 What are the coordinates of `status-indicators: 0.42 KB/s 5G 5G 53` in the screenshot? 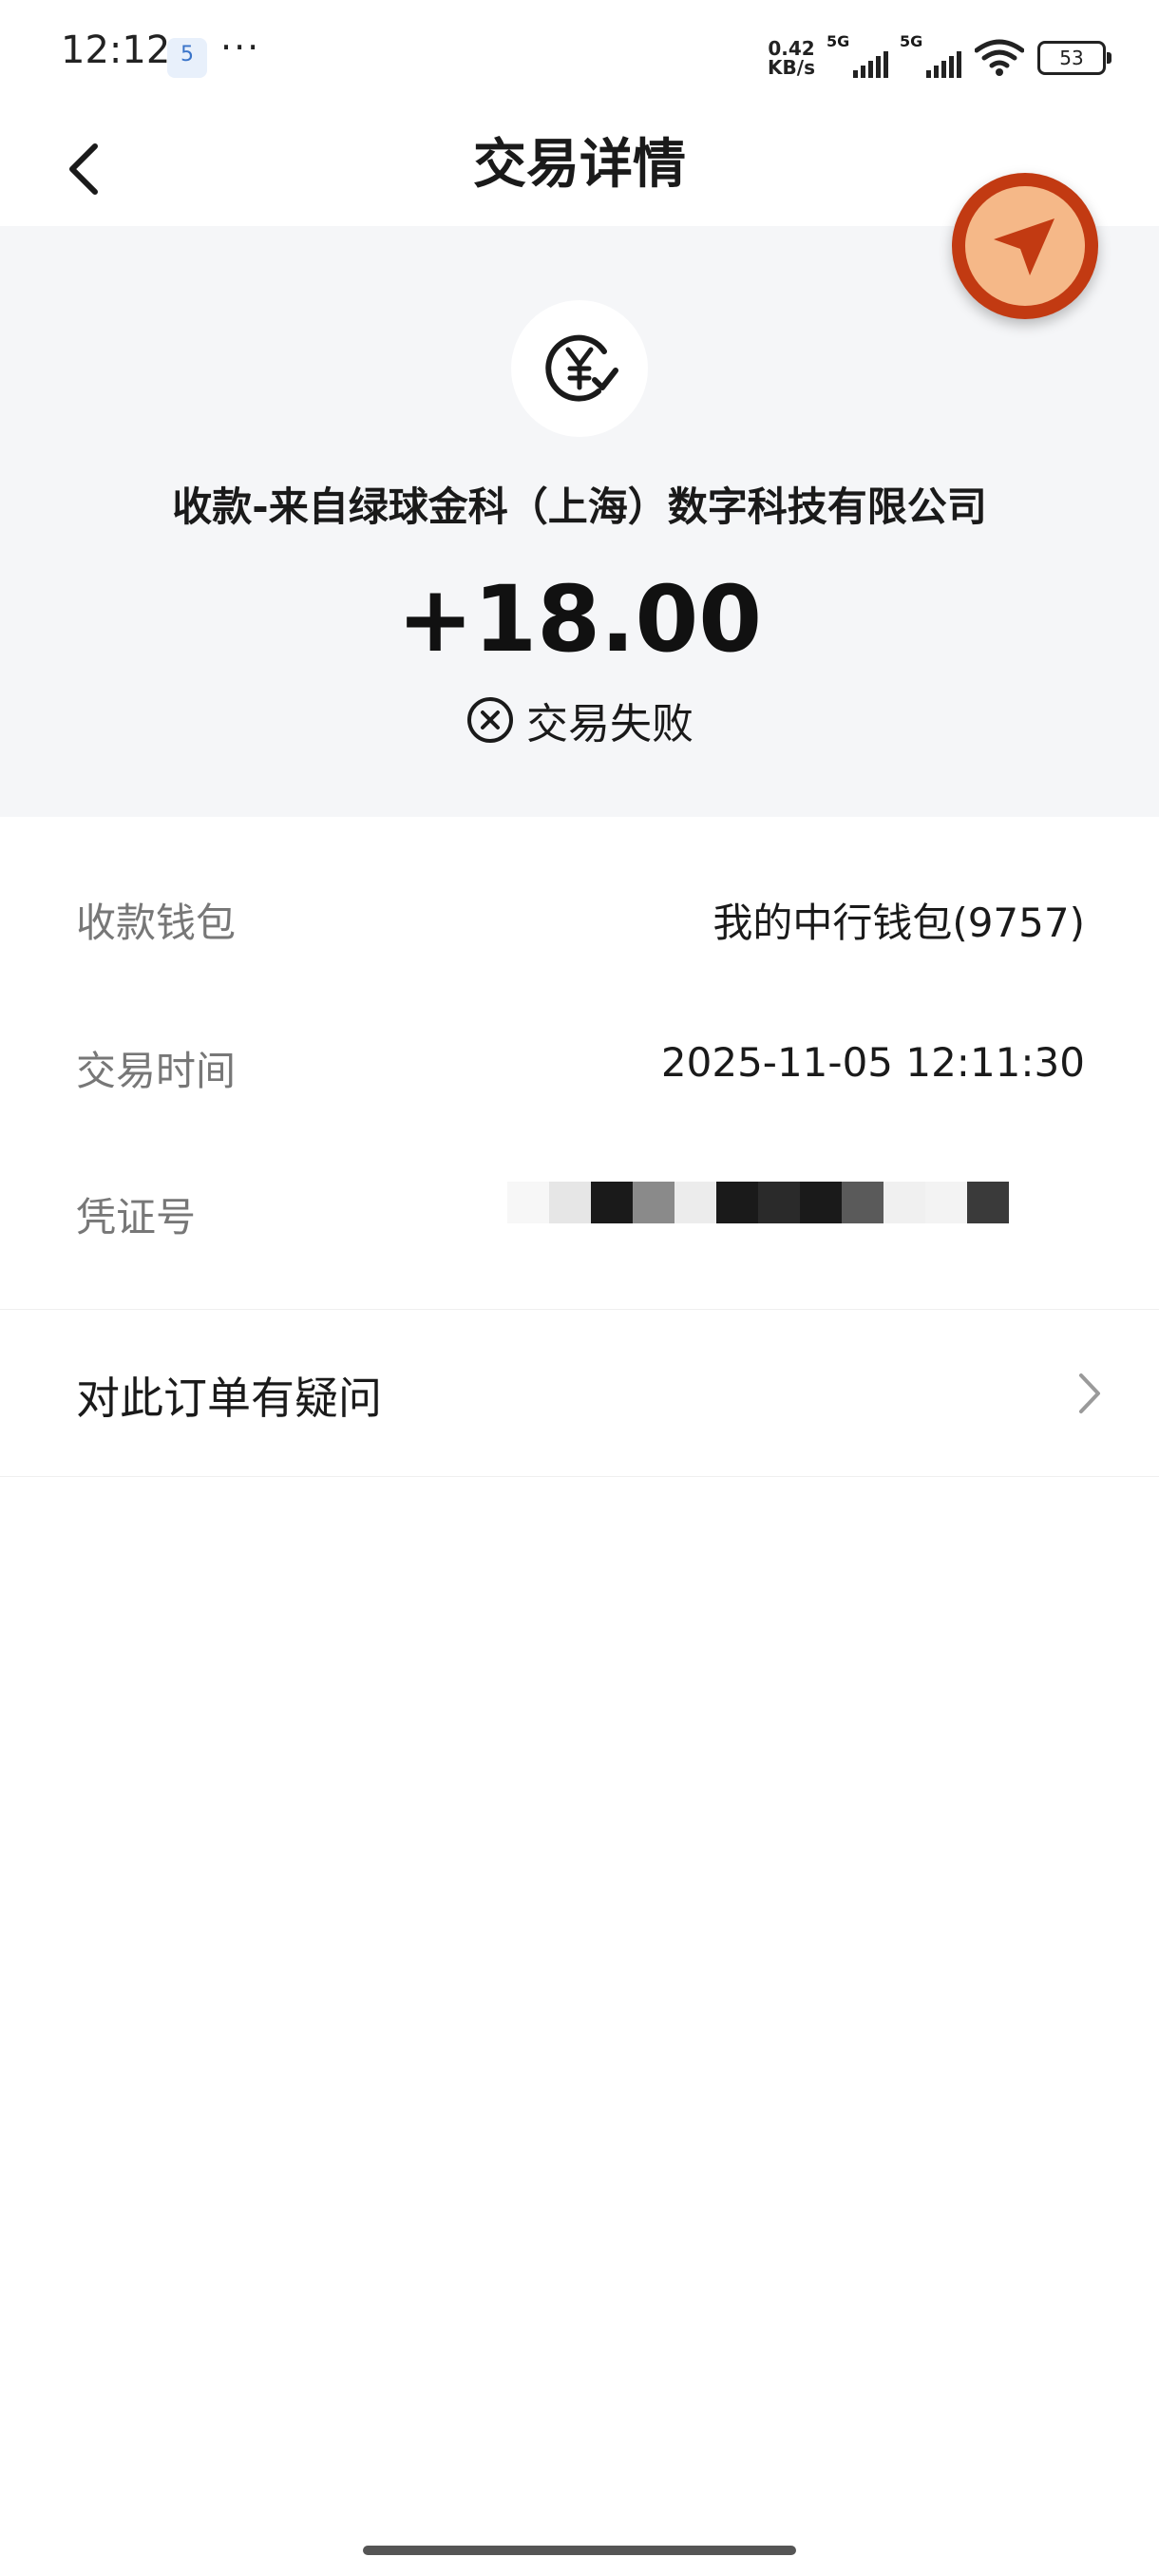 It's located at (940, 57).